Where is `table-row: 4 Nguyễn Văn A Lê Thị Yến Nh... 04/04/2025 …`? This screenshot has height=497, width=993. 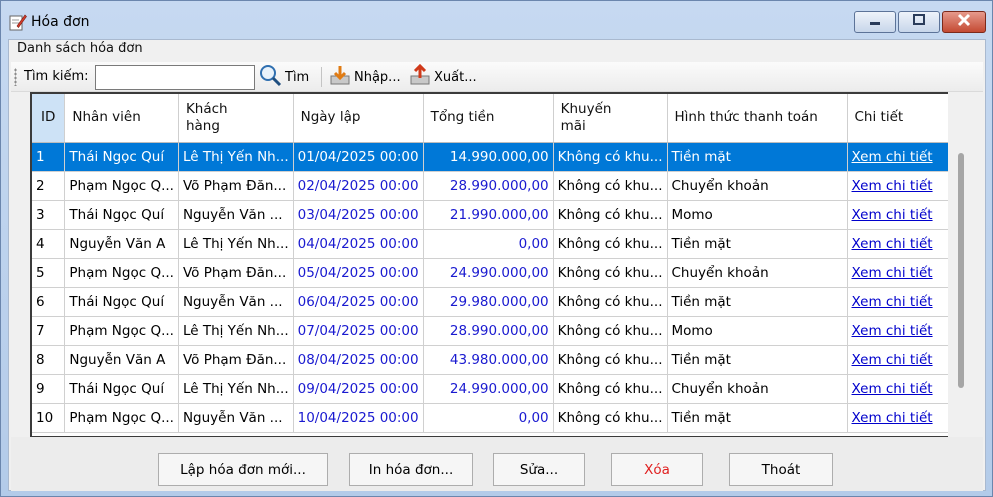 table-row: 4 Nguyễn Văn A Lê Thị Yến Nh... 04/04/2025 … is located at coordinates (495, 244).